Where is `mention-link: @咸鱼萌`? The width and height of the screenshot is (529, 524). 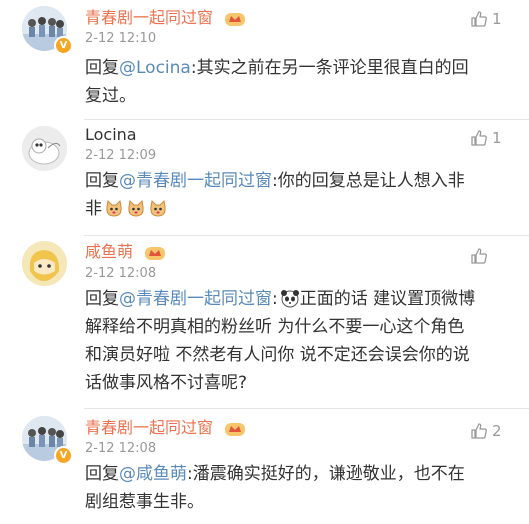 mention-link: @咸鱼萌 is located at coordinates (153, 474).